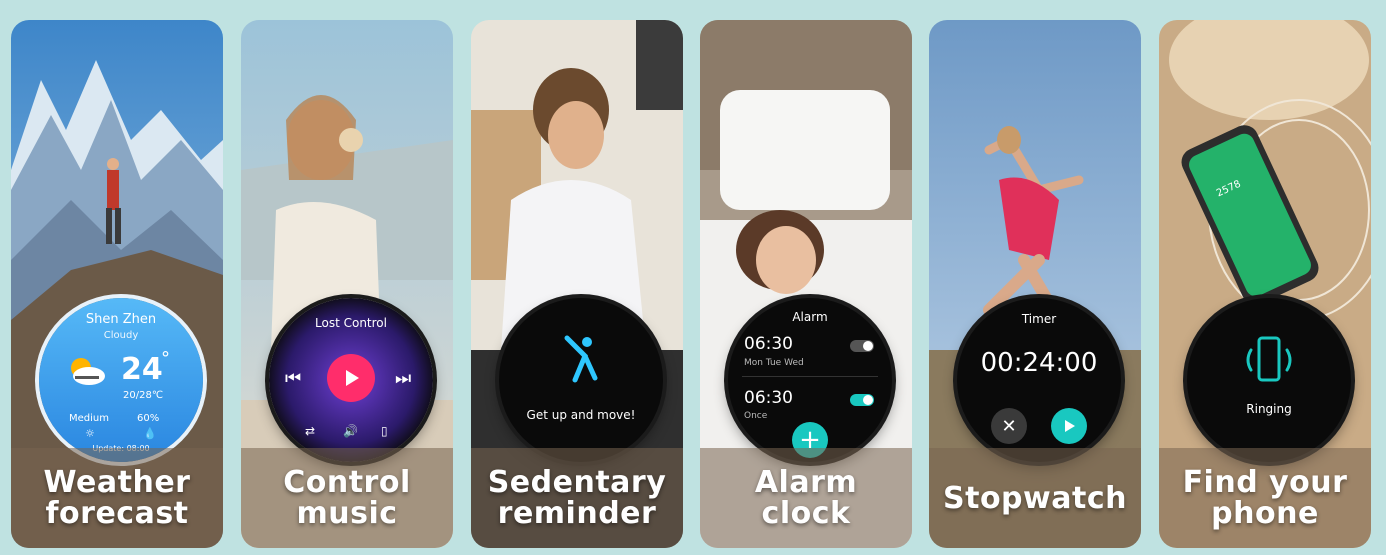 The height and width of the screenshot is (555, 1386). What do you see at coordinates (89, 418) in the screenshot?
I see `uv-label: Medium` at bounding box center [89, 418].